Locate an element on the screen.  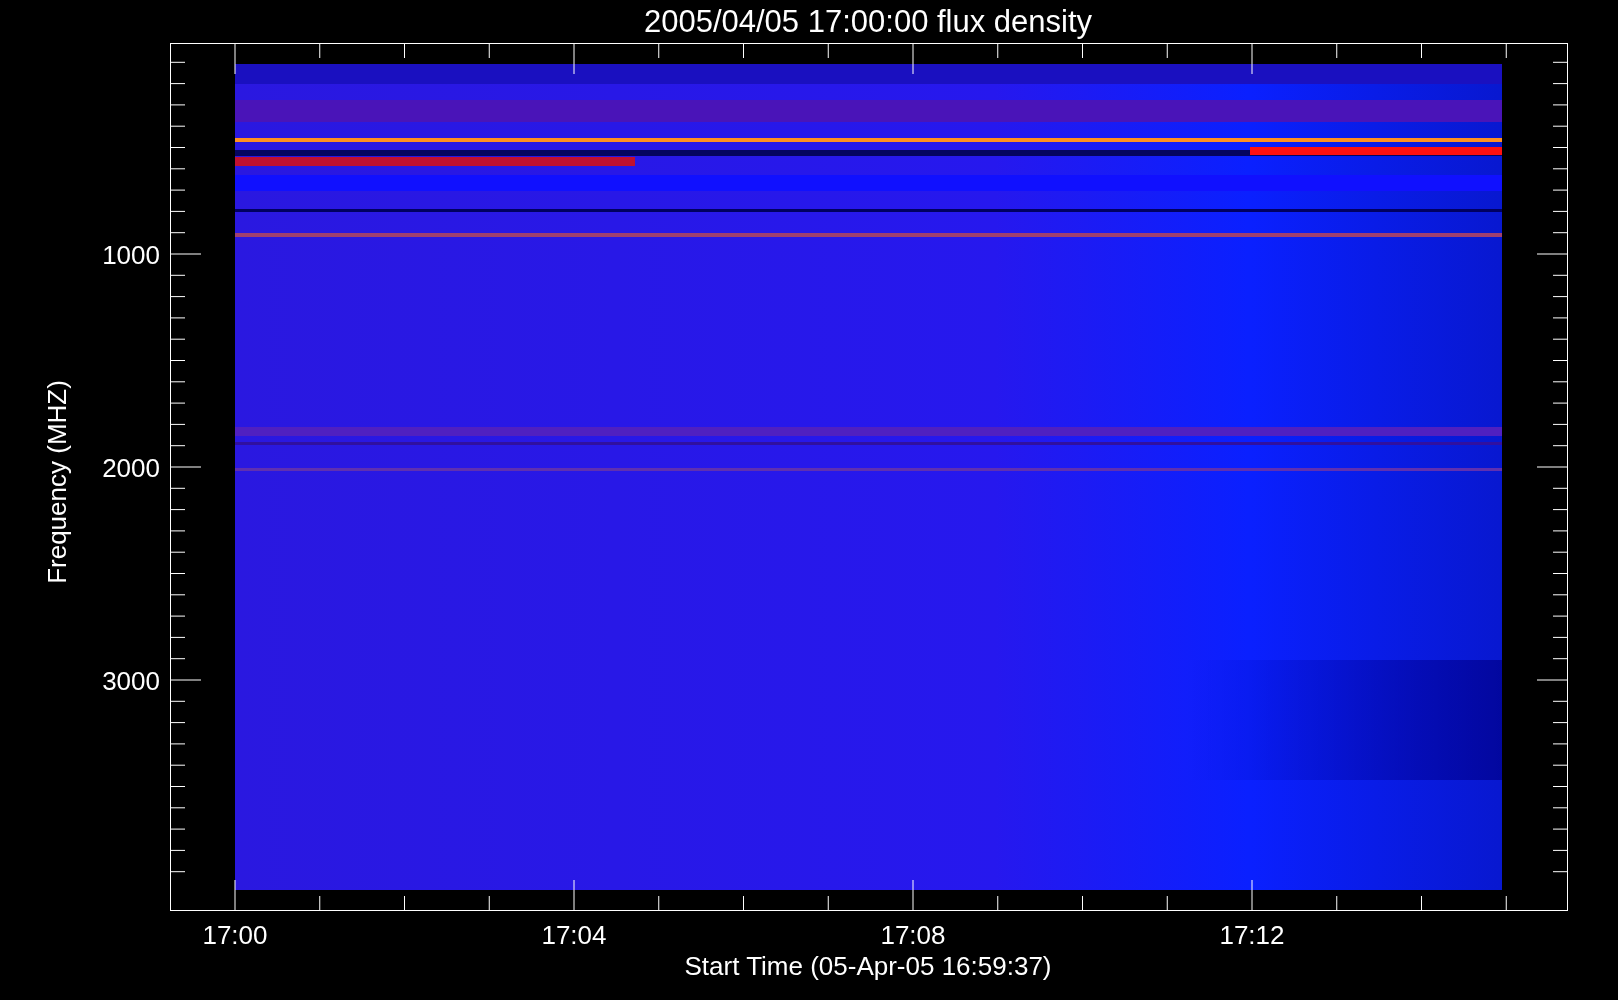
axis-label: Start Time (05-Apr-05 16:59:37) is located at coordinates (868, 966).